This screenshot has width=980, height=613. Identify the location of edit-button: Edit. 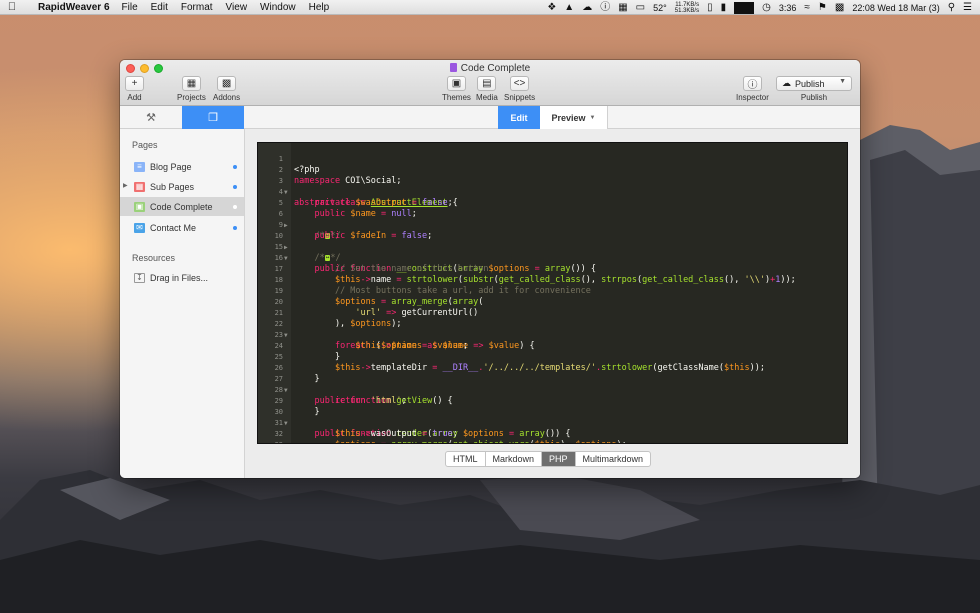
(519, 117).